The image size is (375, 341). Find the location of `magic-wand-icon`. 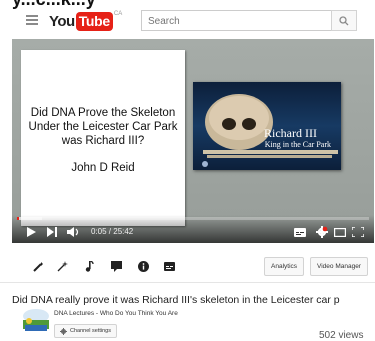

magic-wand-icon is located at coordinates (38, 267).